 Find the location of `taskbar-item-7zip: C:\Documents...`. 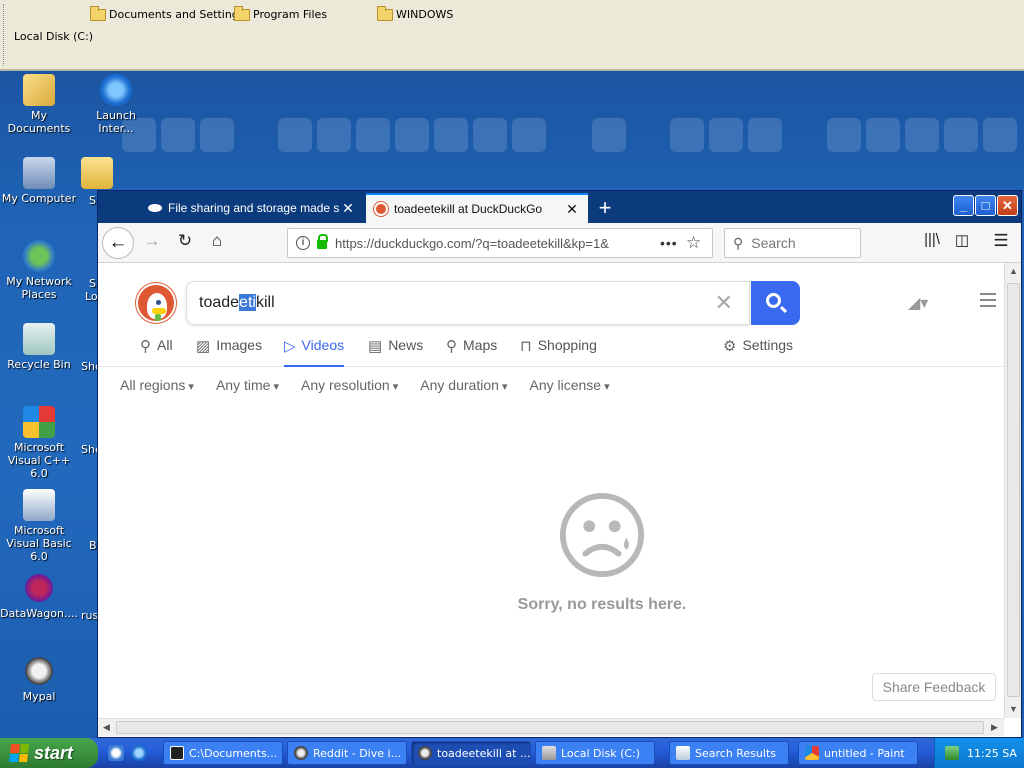

taskbar-item-7zip: C:\Documents... is located at coordinates (223, 753).